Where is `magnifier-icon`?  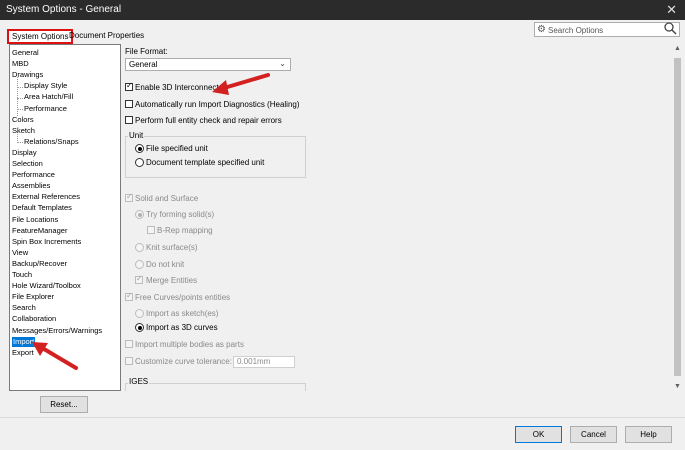
magnifier-icon is located at coordinates (670, 28).